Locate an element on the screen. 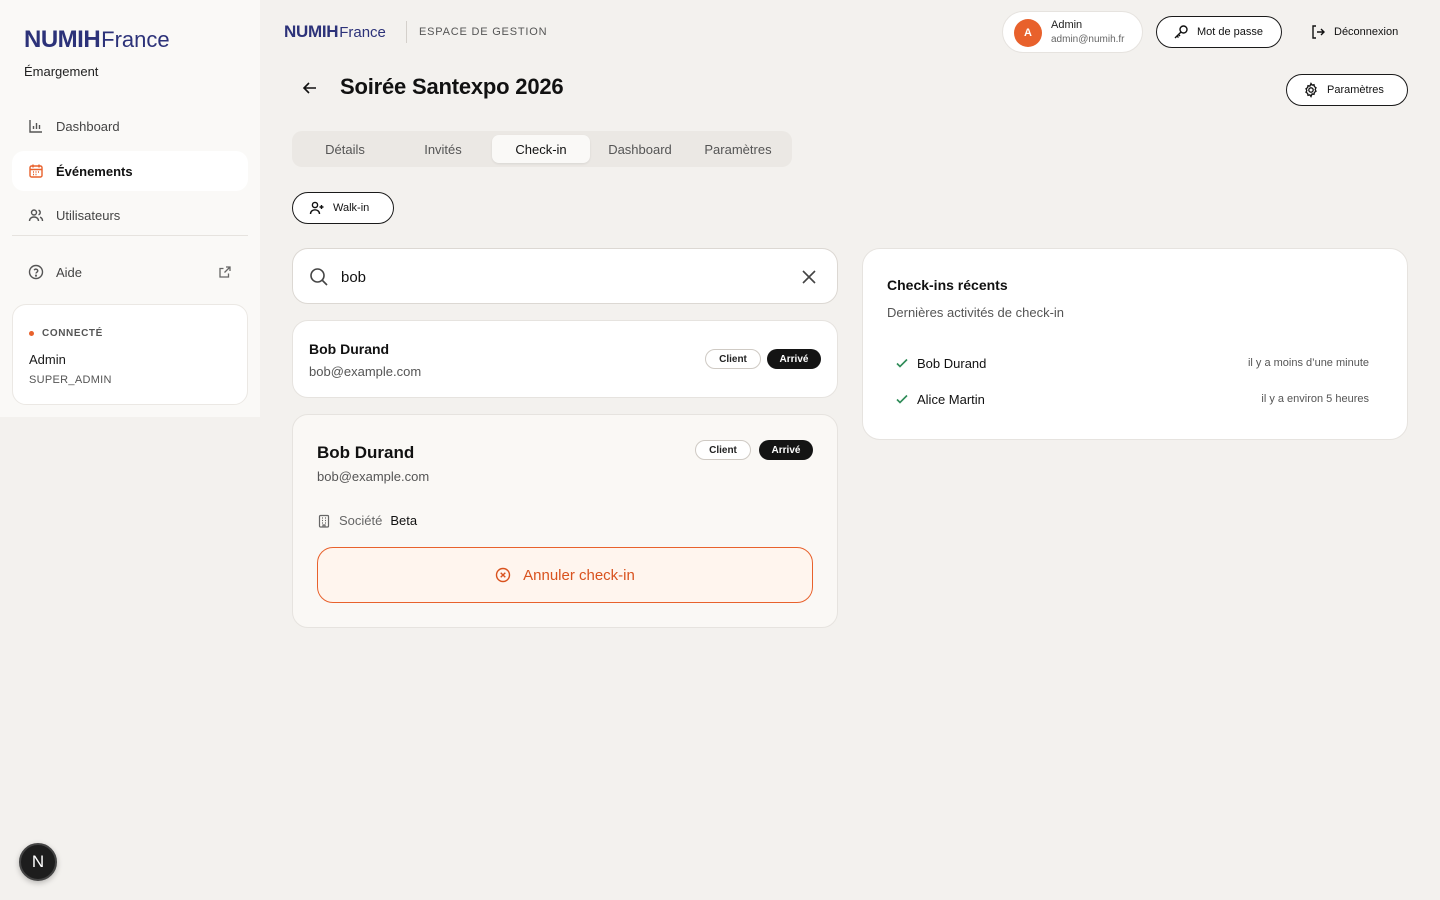  recent-guest-name: Alice Martin is located at coordinates (951, 399).